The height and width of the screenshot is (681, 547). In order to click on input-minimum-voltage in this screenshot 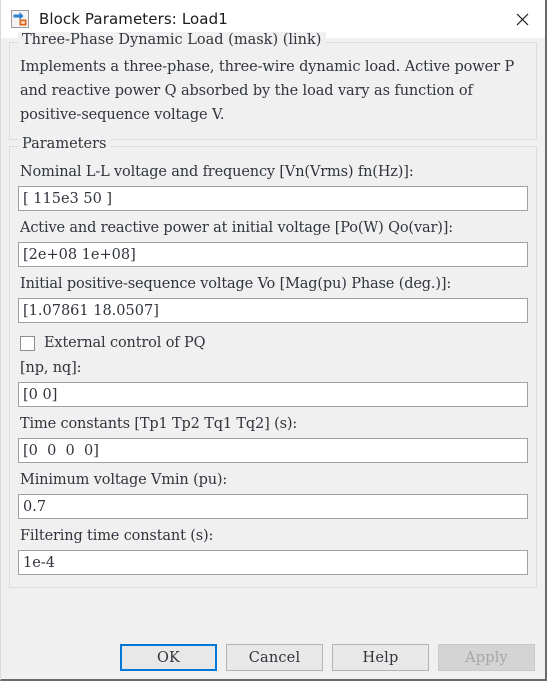, I will do `click(273, 506)`.